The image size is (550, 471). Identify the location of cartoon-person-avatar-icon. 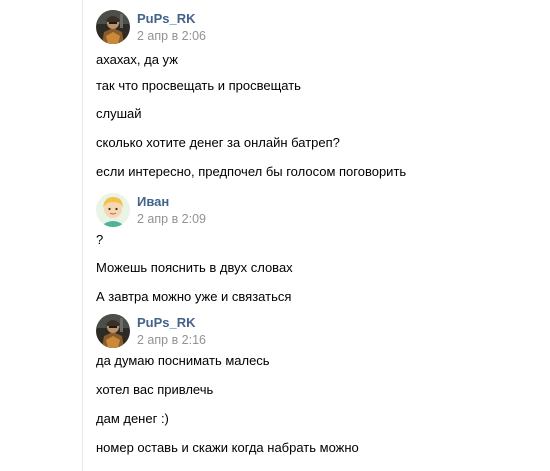
(113, 210).